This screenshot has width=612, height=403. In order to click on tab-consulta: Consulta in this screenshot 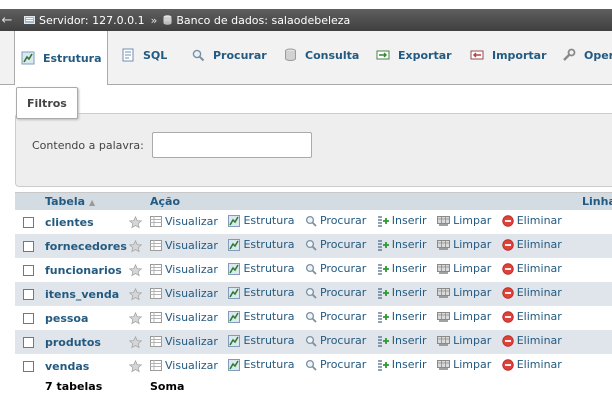, I will do `click(320, 55)`.